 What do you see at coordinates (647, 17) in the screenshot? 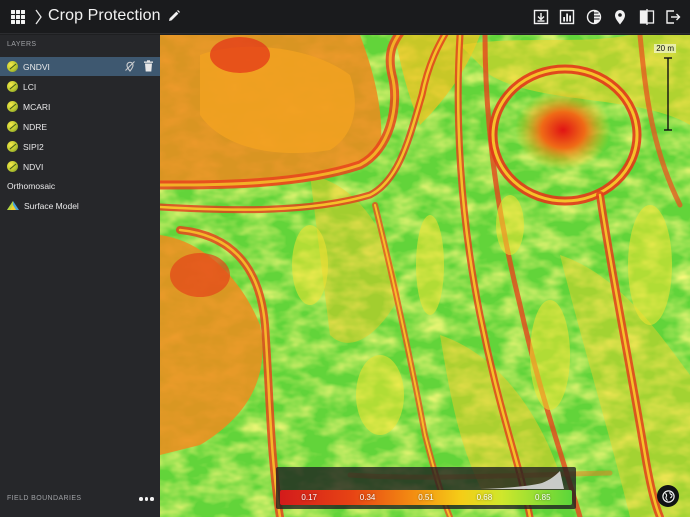
I see `compare-icon` at bounding box center [647, 17].